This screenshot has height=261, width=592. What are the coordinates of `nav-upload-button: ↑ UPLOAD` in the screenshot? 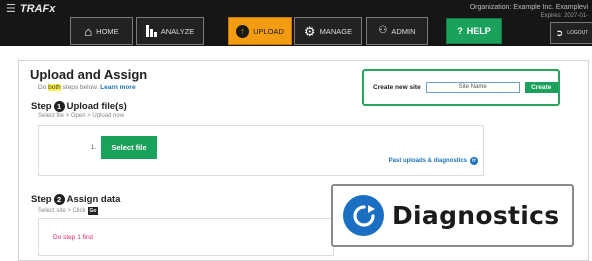 It's located at (260, 31).